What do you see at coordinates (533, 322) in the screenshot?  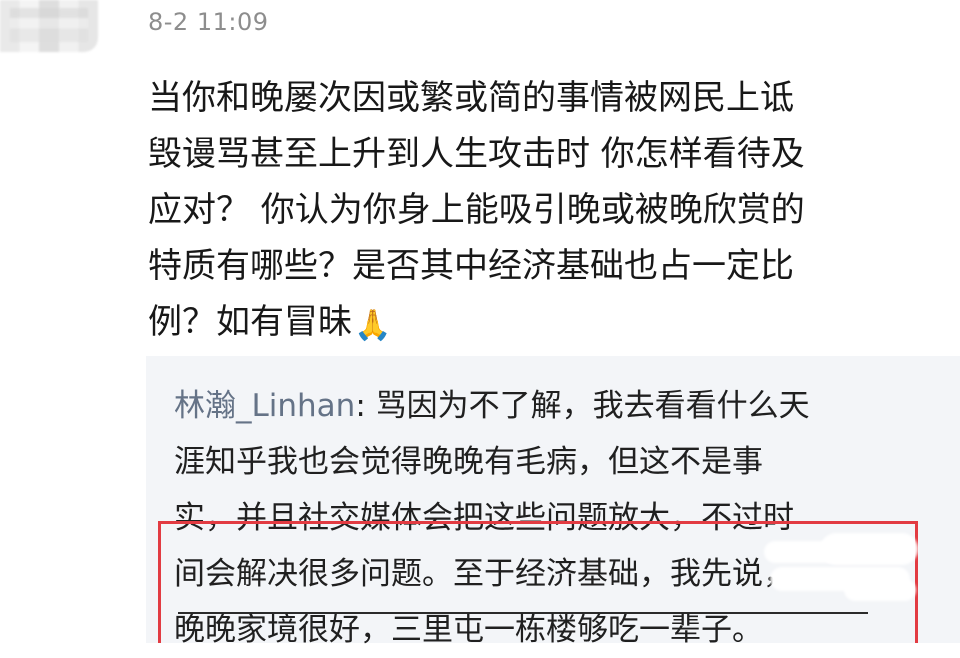 I see `question-line-last: 例？如有冒昧🙏` at bounding box center [533, 322].